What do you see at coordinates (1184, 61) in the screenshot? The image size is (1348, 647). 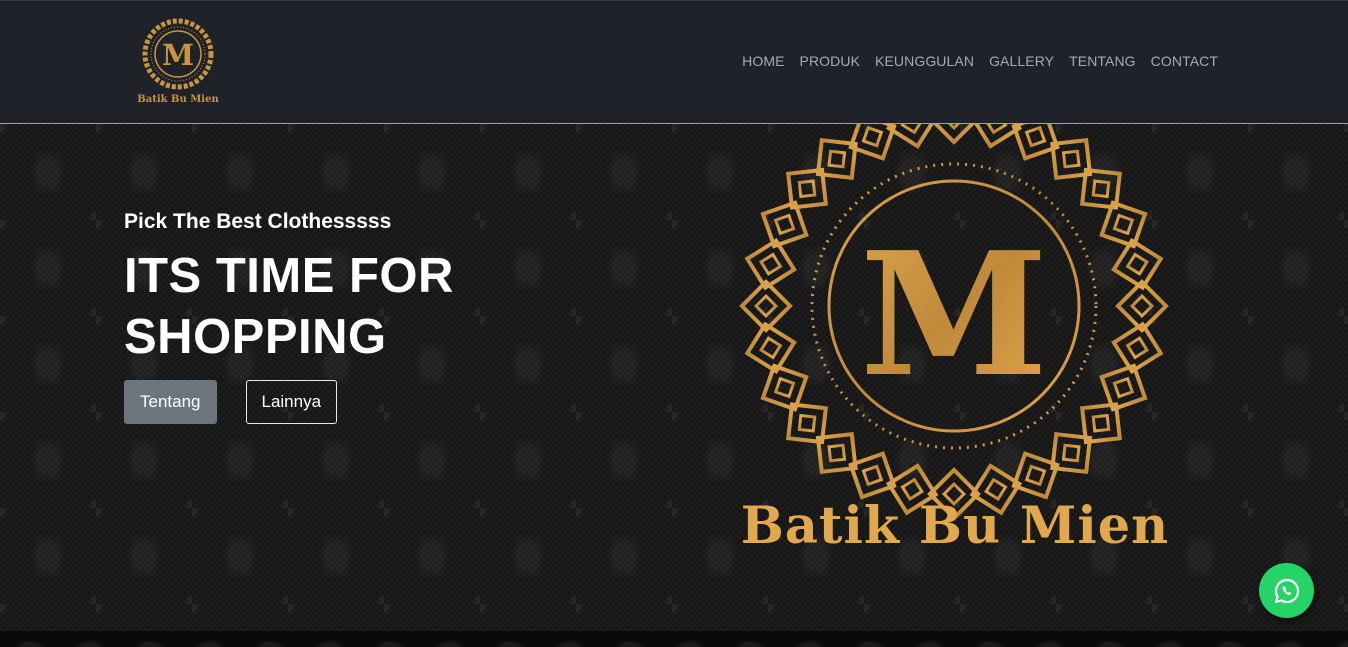 I see `nav-contact: CONTACT` at bounding box center [1184, 61].